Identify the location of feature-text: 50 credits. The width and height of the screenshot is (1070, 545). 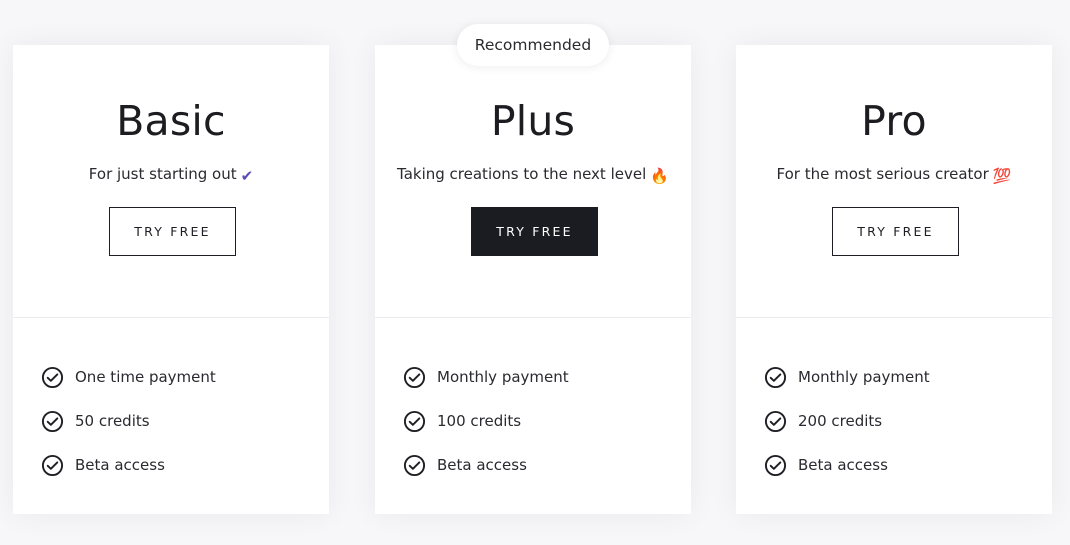
(112, 421).